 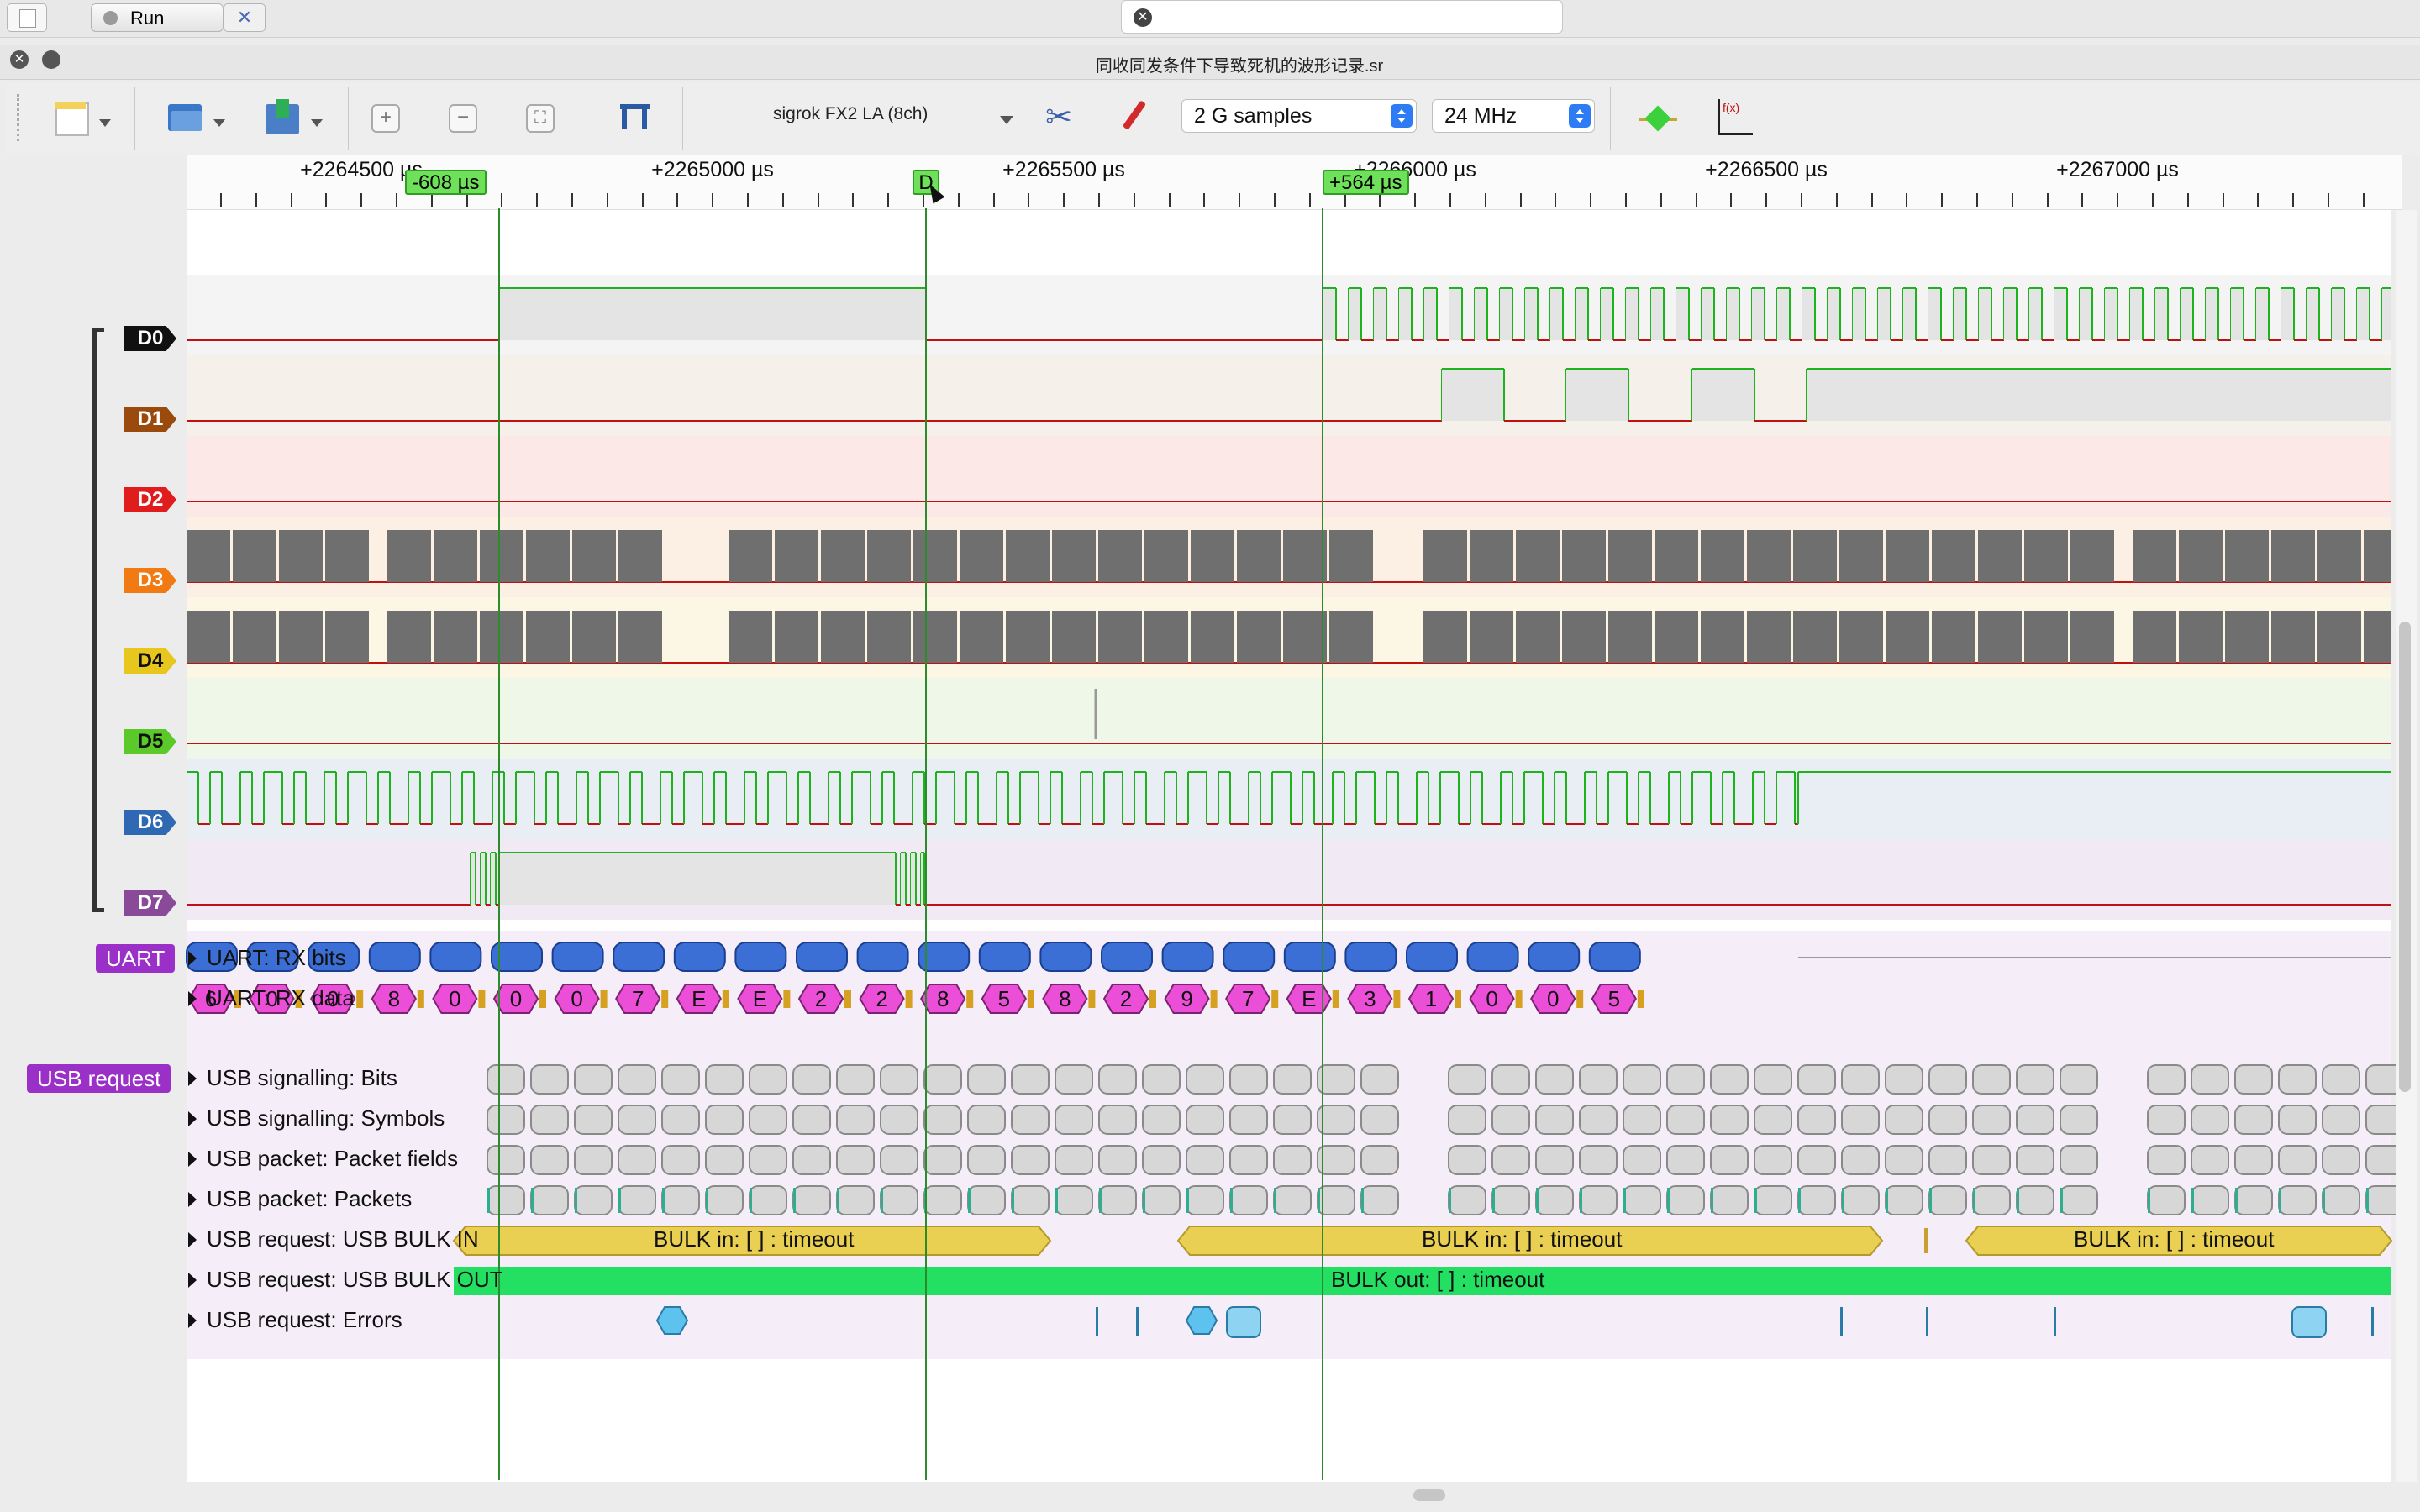 What do you see at coordinates (446, 182) in the screenshot?
I see `cursor-left-flag: -608 µs` at bounding box center [446, 182].